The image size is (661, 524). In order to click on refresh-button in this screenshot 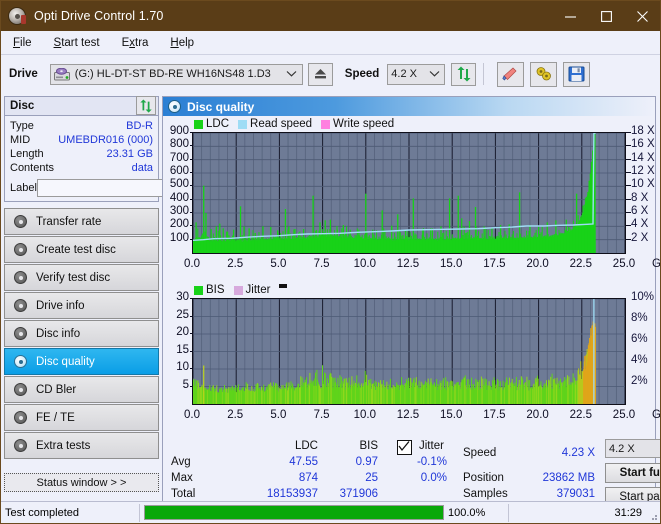, I will do `click(464, 74)`.